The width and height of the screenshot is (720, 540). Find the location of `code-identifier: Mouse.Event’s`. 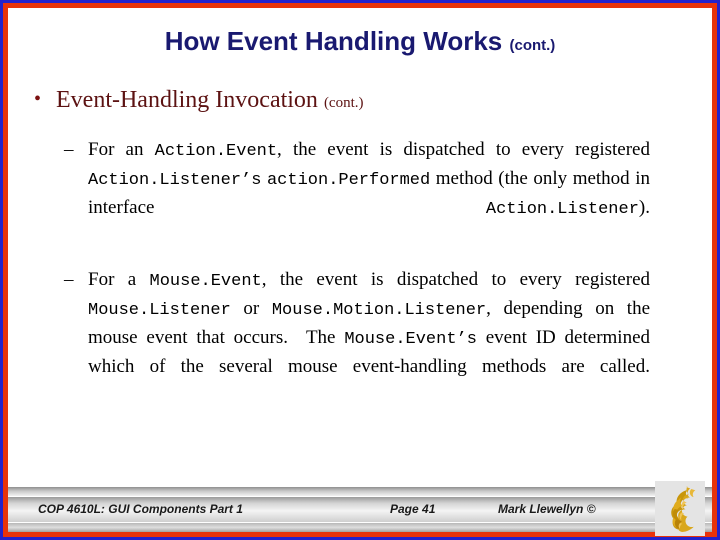

code-identifier: Mouse.Event’s is located at coordinates (410, 339).